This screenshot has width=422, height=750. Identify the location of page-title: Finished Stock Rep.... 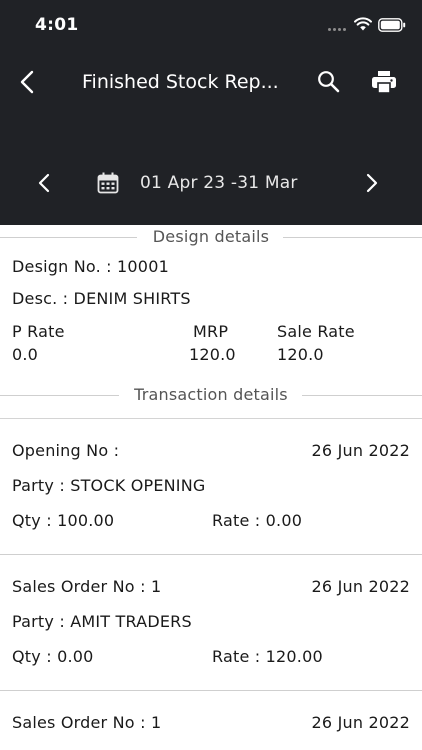
(180, 82).